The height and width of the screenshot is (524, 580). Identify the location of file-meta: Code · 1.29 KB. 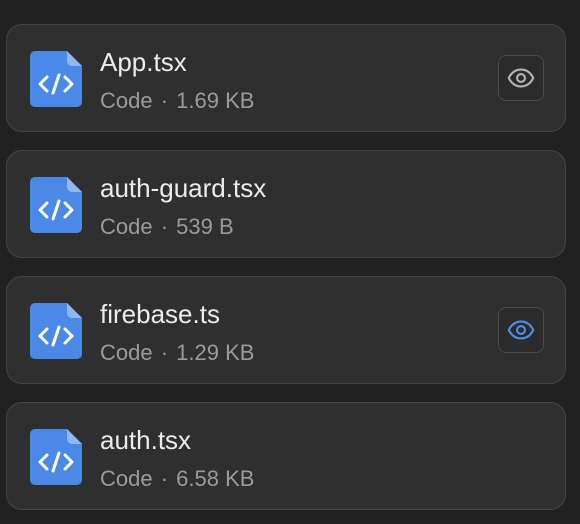
(177, 353).